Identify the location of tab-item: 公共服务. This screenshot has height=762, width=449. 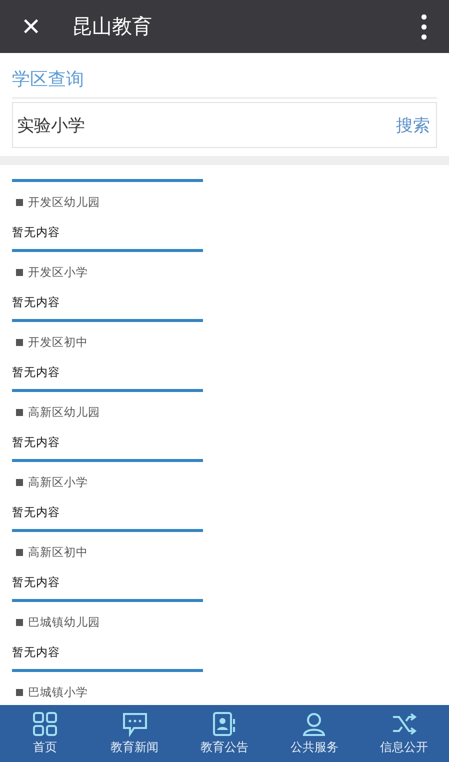
(314, 733).